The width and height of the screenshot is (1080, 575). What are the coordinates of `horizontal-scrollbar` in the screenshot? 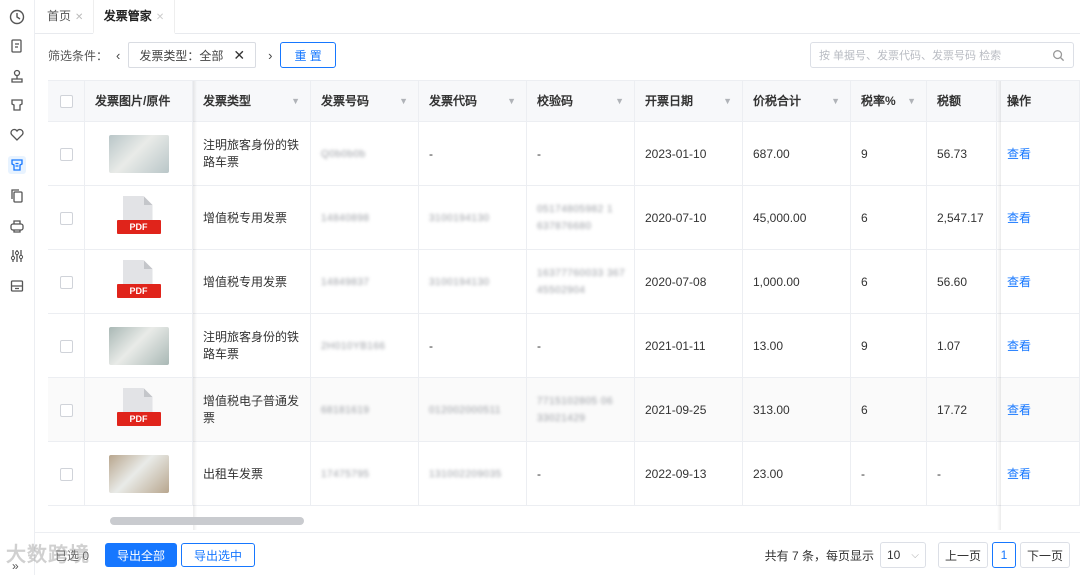 It's located at (207, 521).